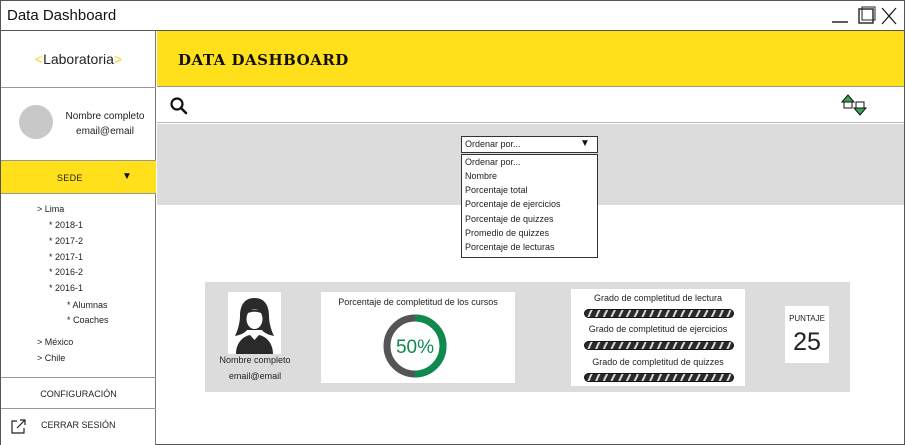 The height and width of the screenshot is (445, 905). What do you see at coordinates (55, 342) in the screenshot?
I see `tree-item-mexico: > México` at bounding box center [55, 342].